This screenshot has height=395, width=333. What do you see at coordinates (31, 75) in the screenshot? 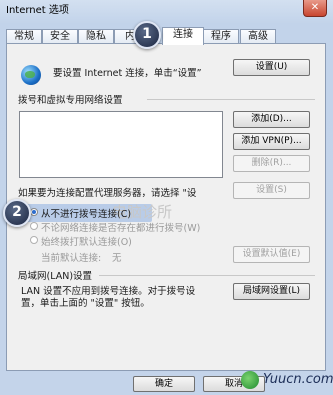
I see `globe-icon` at bounding box center [31, 75].